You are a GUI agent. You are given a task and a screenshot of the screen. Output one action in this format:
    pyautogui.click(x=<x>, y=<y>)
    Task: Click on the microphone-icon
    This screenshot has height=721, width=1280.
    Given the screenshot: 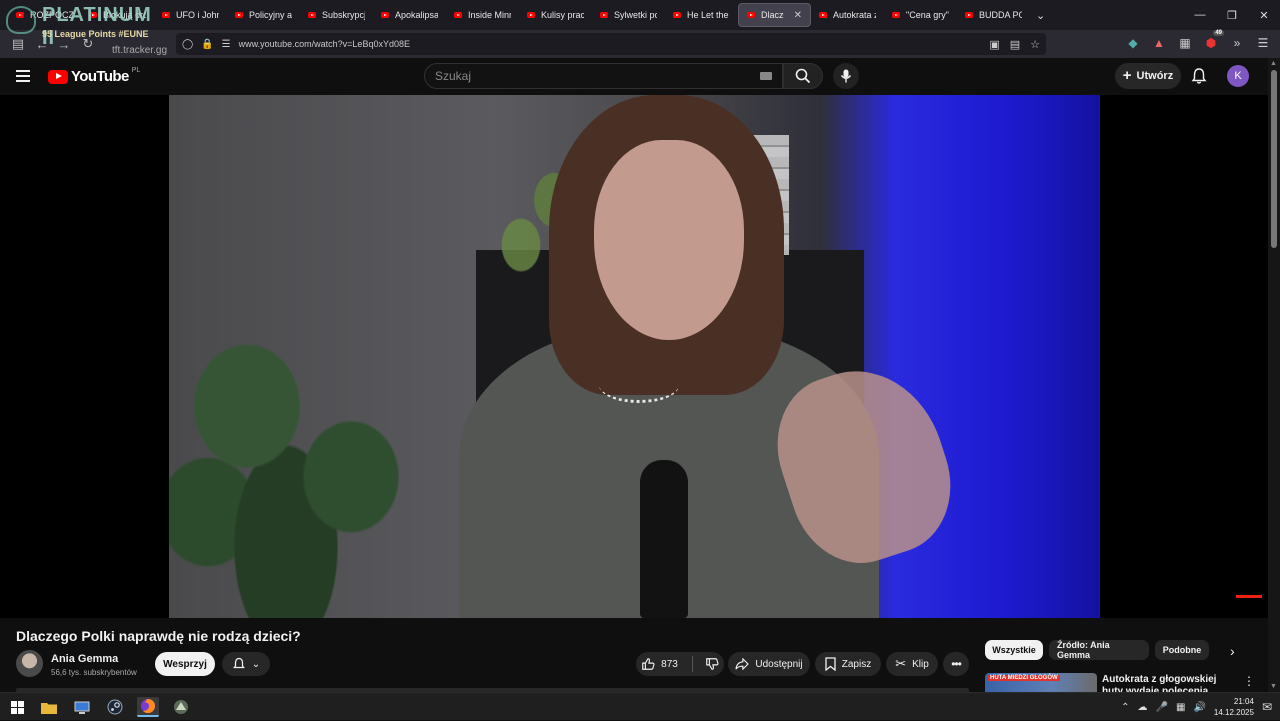 What is the action you would take?
    pyautogui.click(x=846, y=76)
    